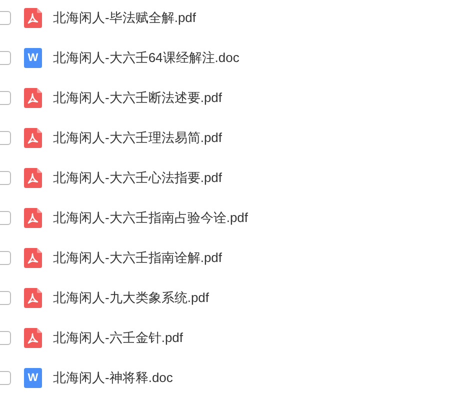 Image resolution: width=461 pixels, height=405 pixels. Describe the element at coordinates (124, 18) in the screenshot. I see `file-name: 北海闲人-毕法赋全解.pdf` at that location.